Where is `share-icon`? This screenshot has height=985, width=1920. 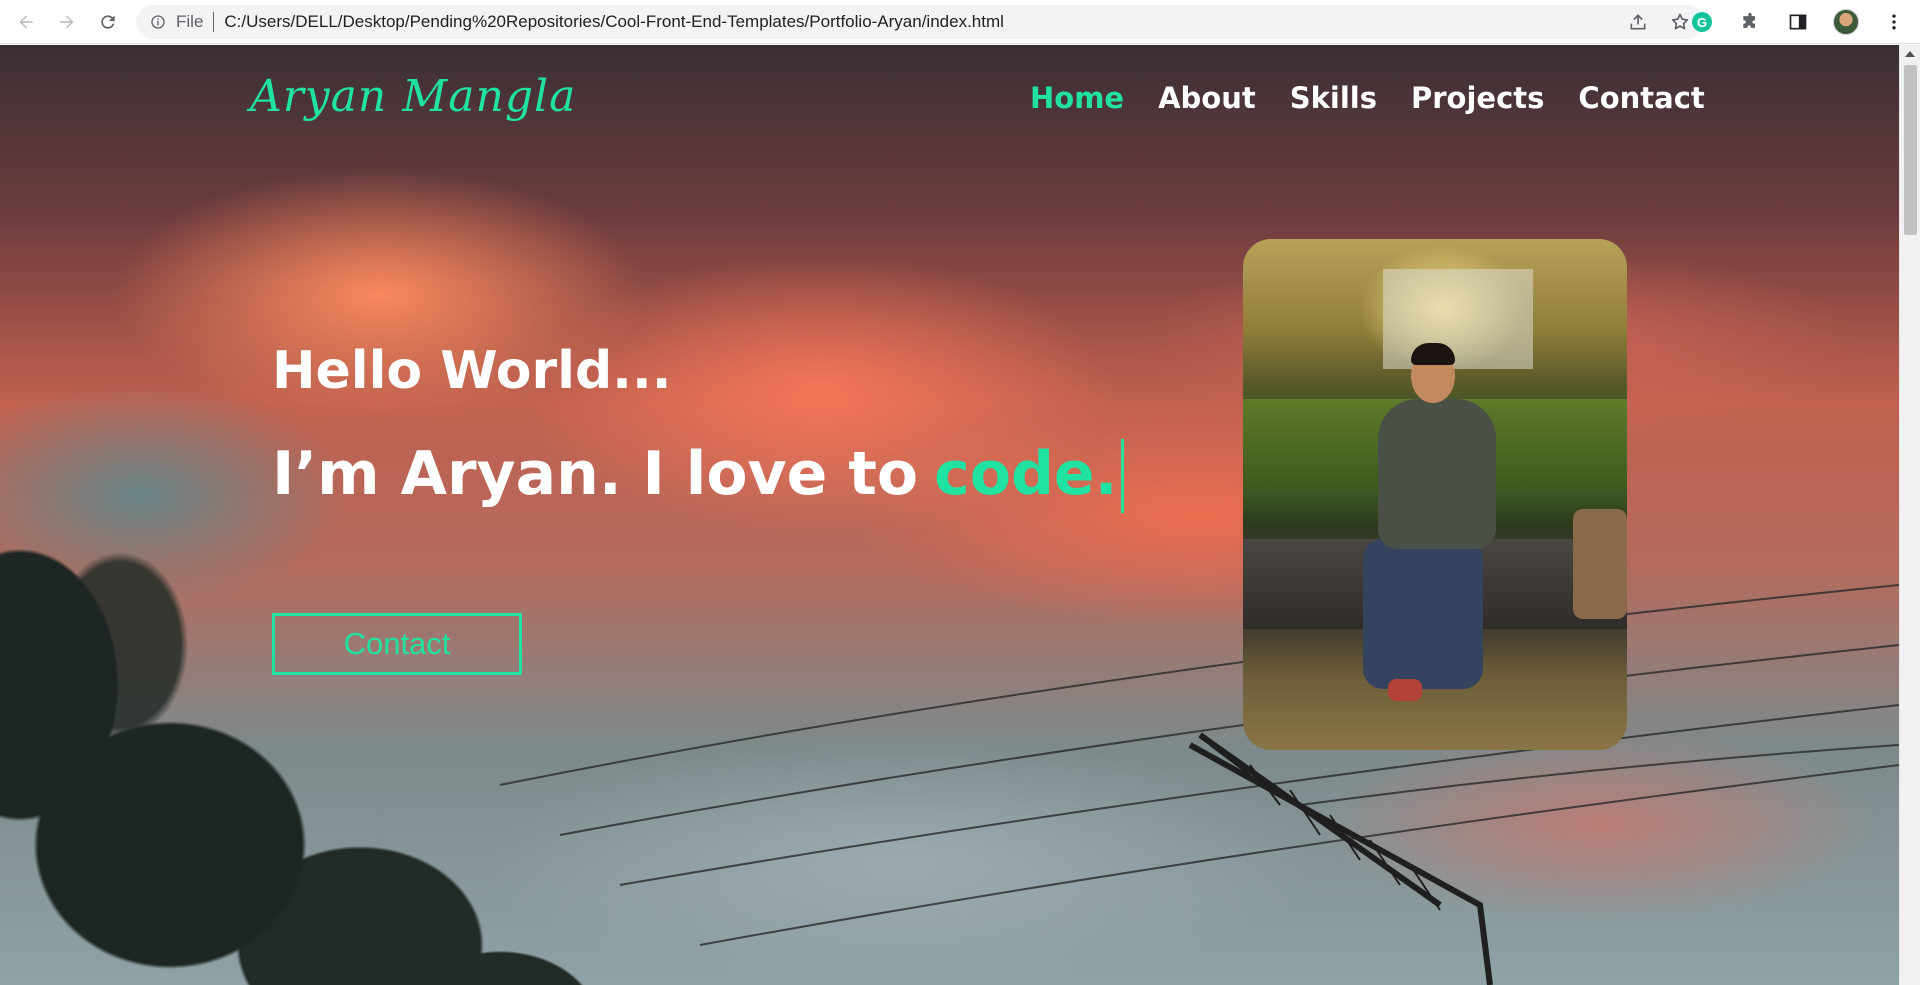 share-icon is located at coordinates (1638, 22).